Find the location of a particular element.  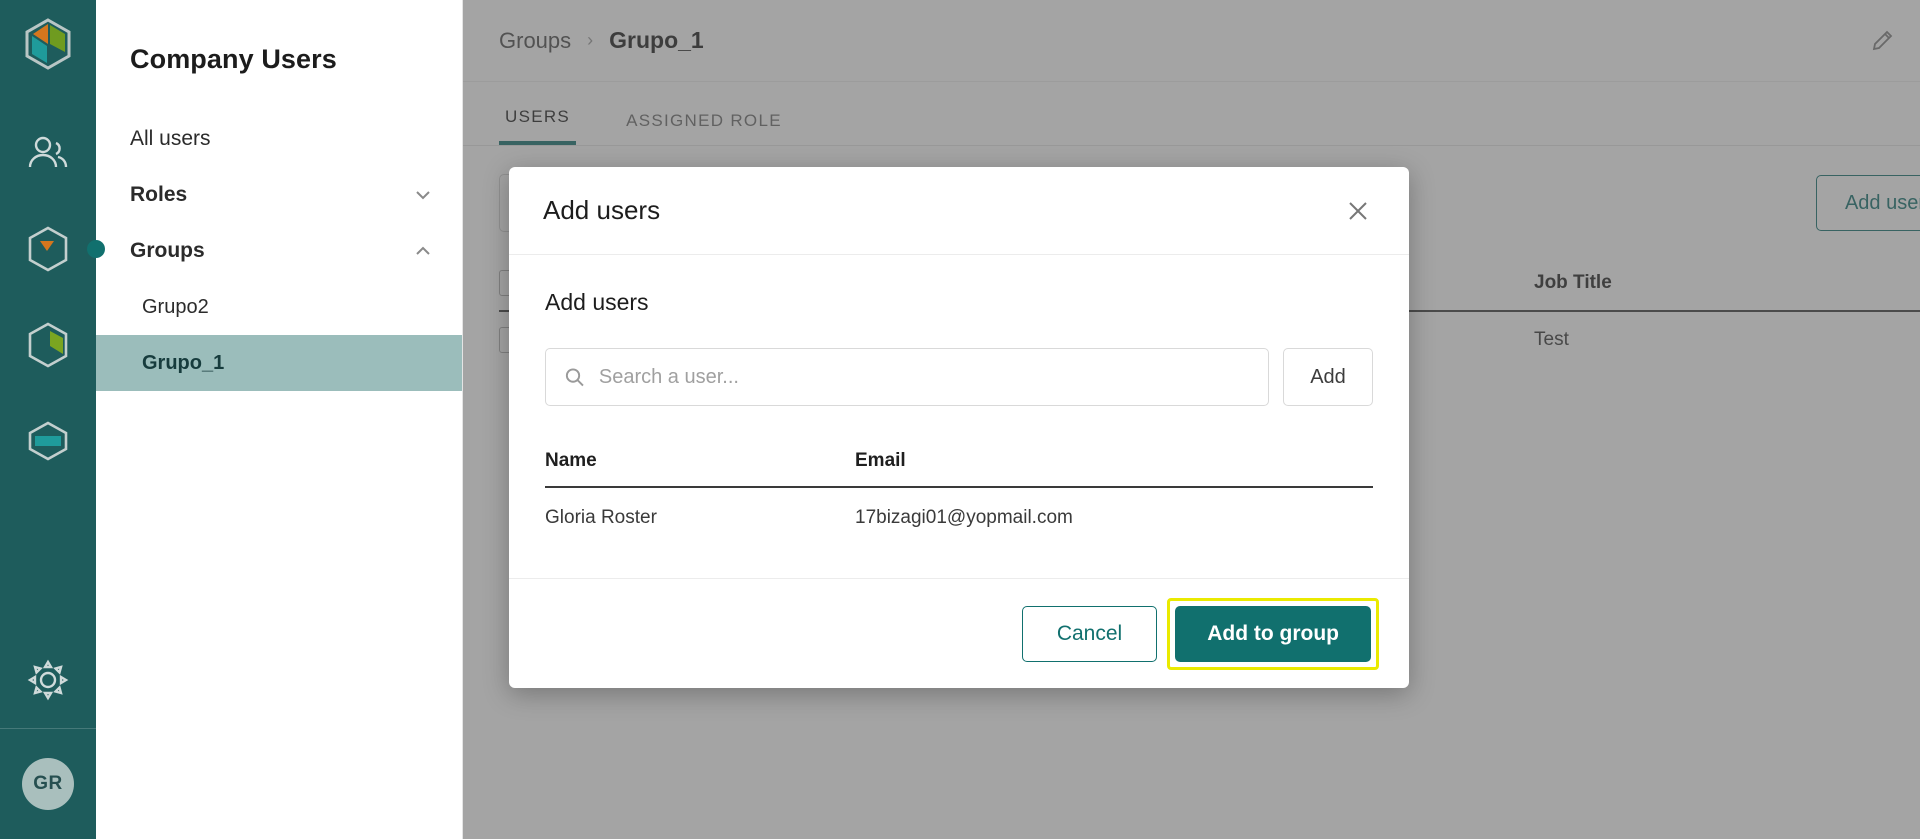

rail-item-modeler is located at coordinates (48, 345).